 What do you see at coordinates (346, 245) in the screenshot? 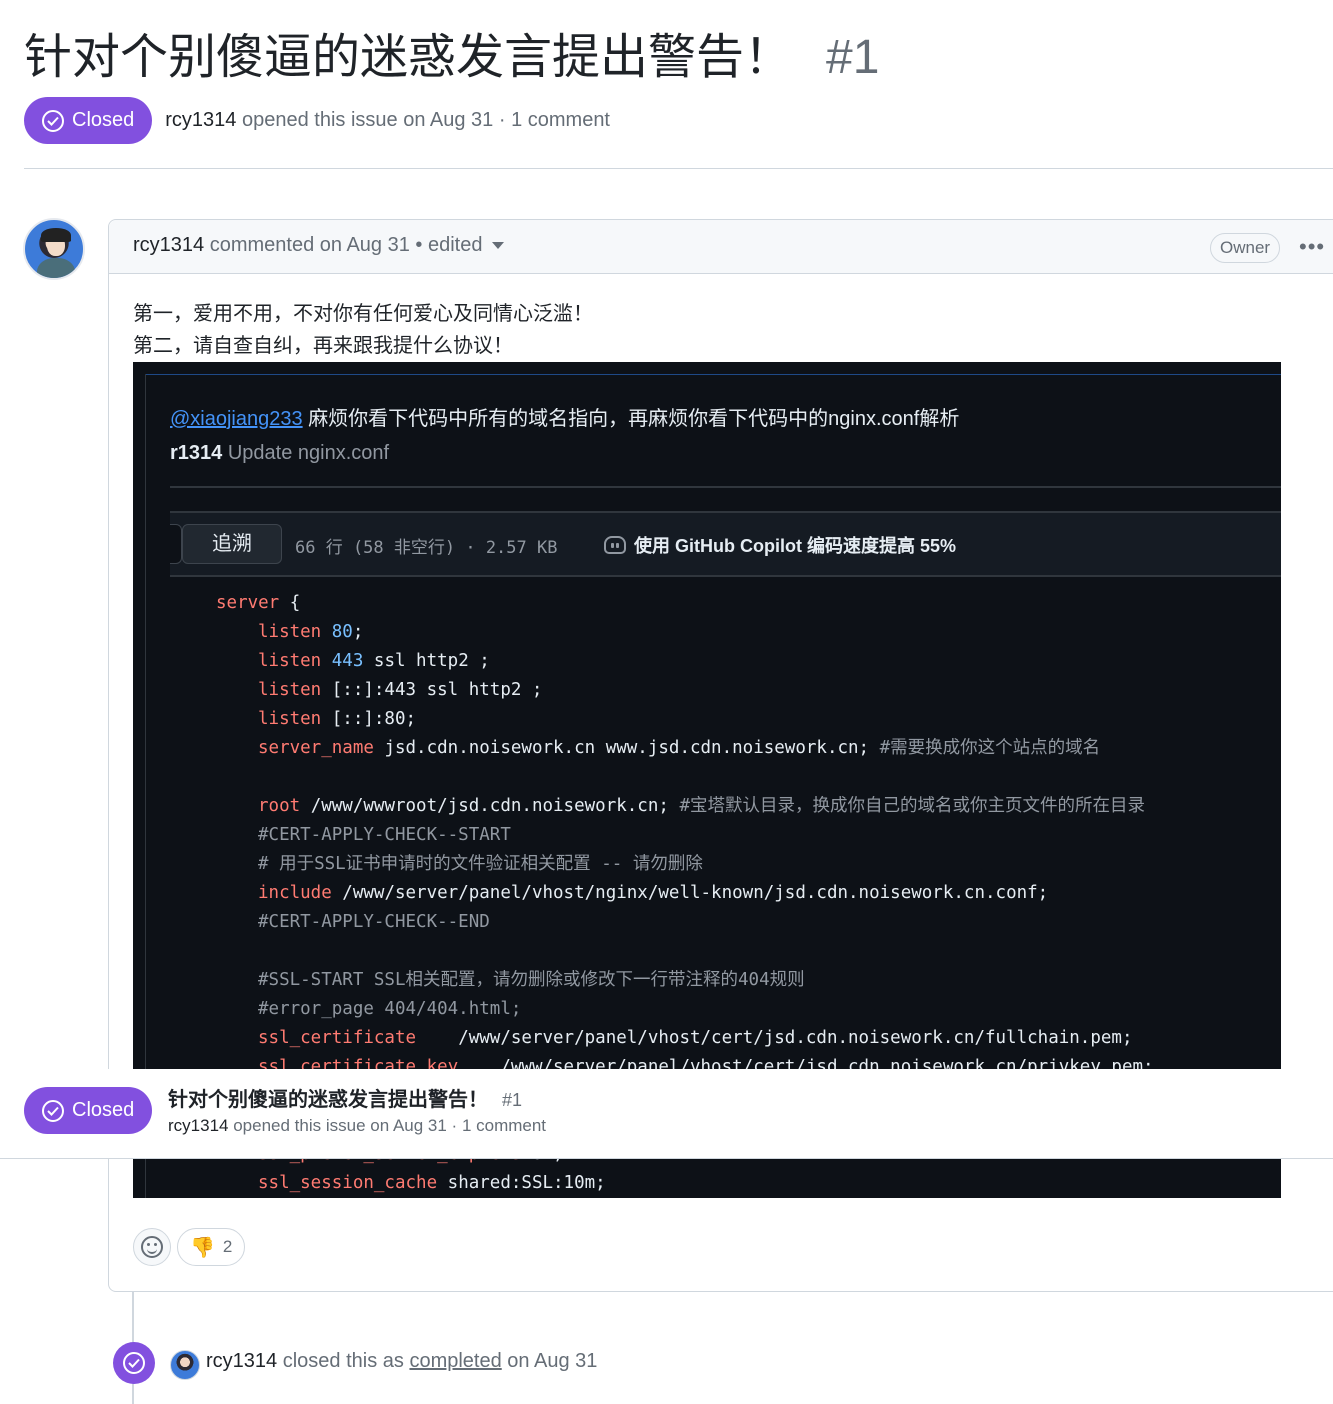
I see `comment-header-text: commented on Aug 31 • edited` at bounding box center [346, 245].